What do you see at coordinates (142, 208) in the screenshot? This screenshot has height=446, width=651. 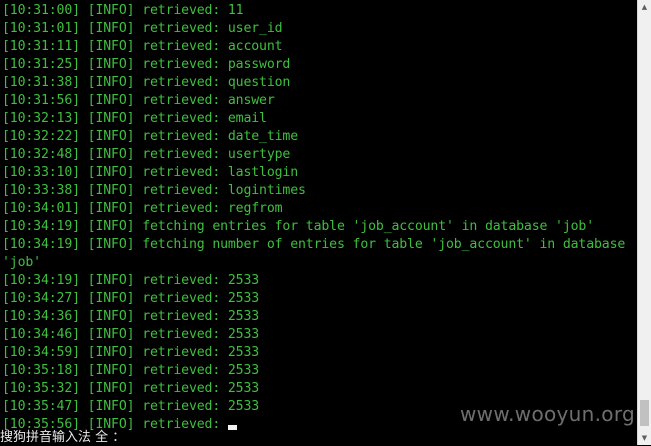 I see `terminal-line: [10:34:01] [INFO] retrieved: regfrom` at bounding box center [142, 208].